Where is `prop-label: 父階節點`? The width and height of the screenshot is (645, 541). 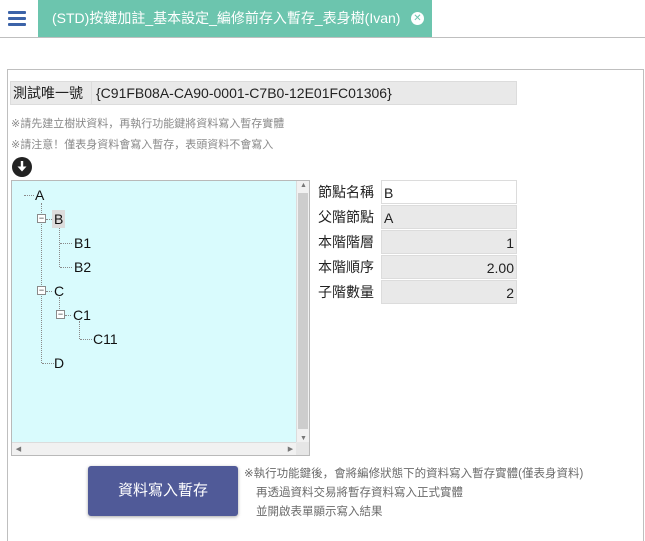 prop-label: 父階節點 is located at coordinates (349, 217).